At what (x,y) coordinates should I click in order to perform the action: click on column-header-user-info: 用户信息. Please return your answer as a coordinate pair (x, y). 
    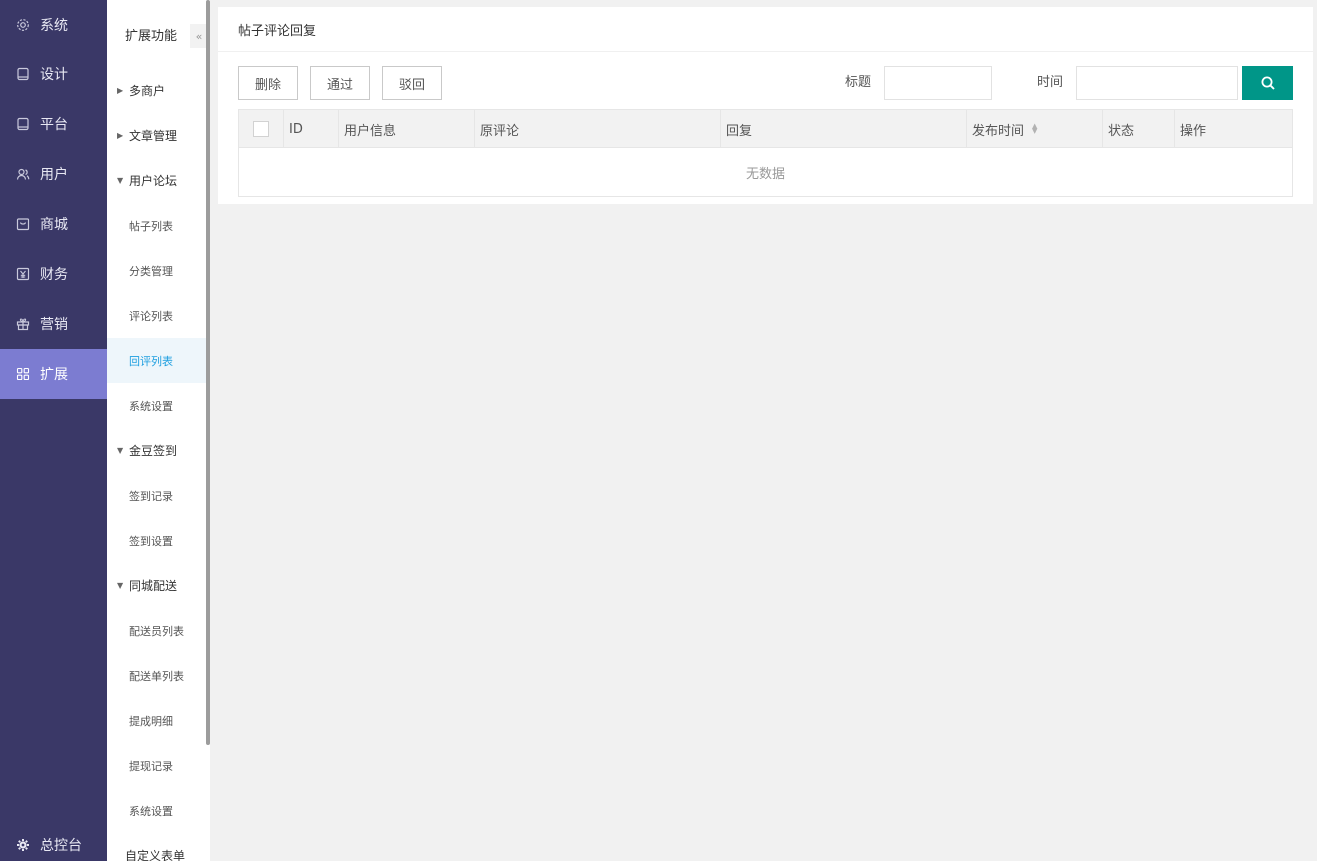
    Looking at the image, I should click on (407, 129).